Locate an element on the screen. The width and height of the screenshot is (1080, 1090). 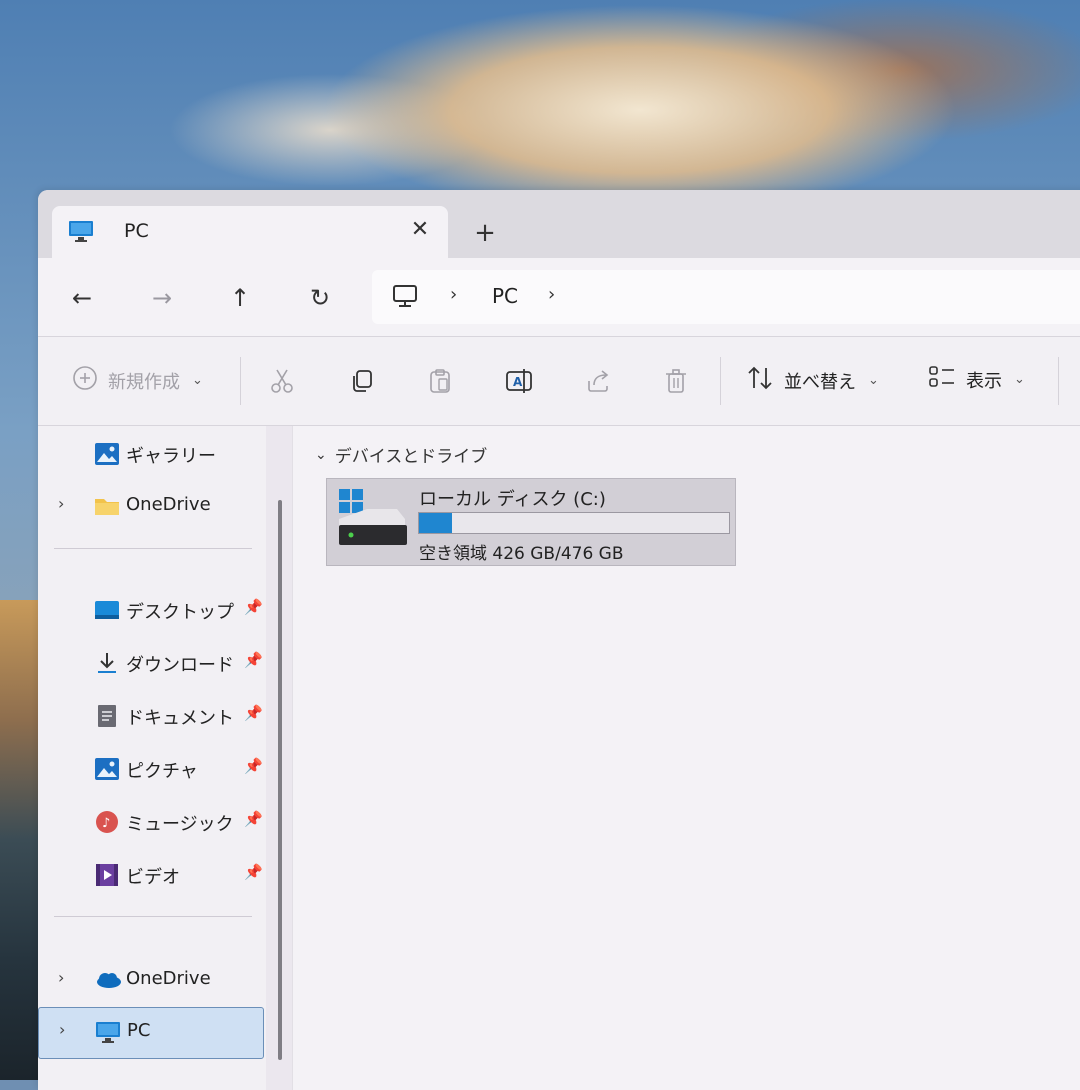
view-list-icon is located at coordinates (942, 379).